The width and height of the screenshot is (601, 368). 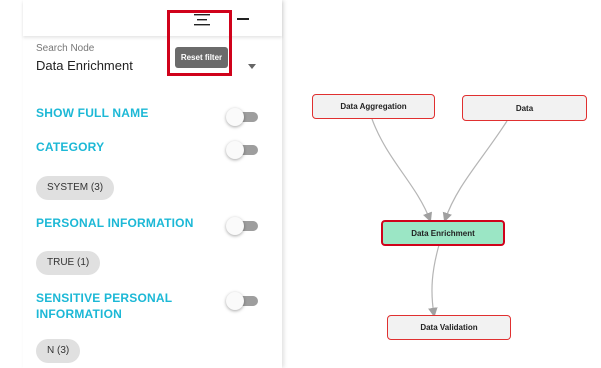 I want to click on node-data-validation: Data Validation, so click(x=449, y=327).